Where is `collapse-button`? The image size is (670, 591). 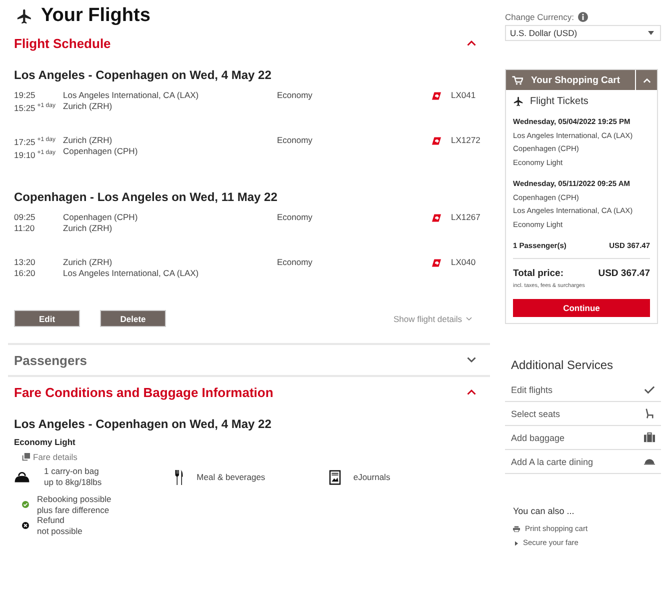 collapse-button is located at coordinates (646, 80).